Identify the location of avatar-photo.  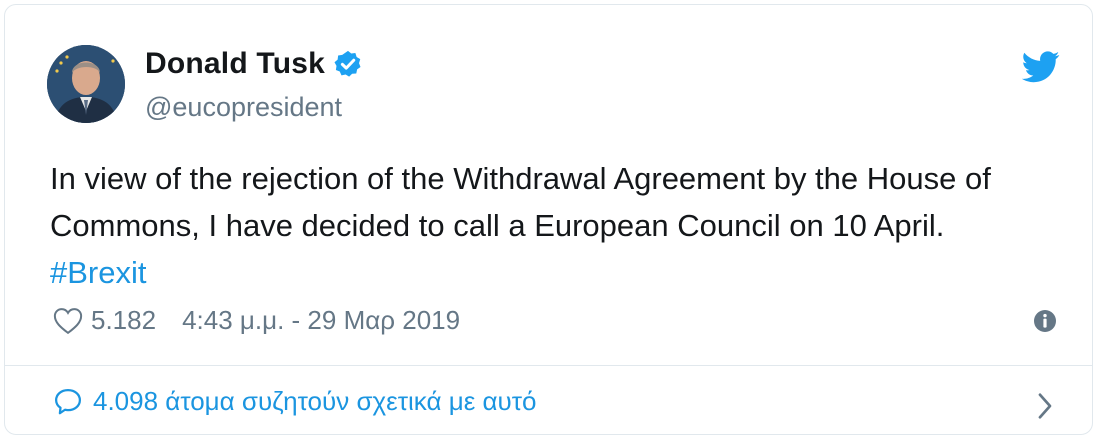
(86, 84).